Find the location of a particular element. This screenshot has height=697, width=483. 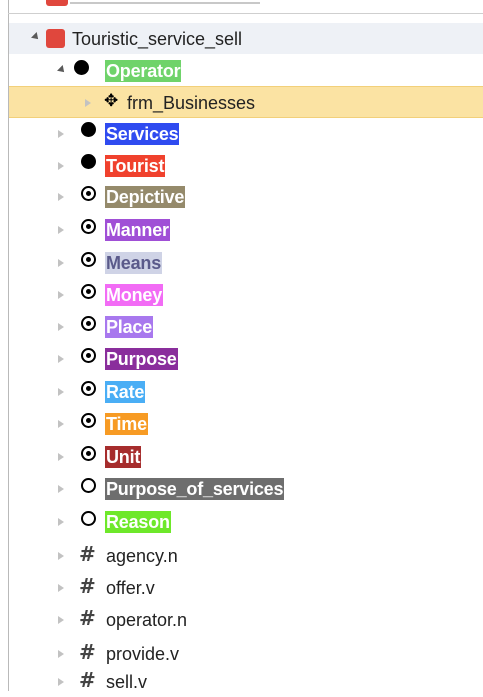

tree-node-depictive: Depictive is located at coordinates (246, 196).